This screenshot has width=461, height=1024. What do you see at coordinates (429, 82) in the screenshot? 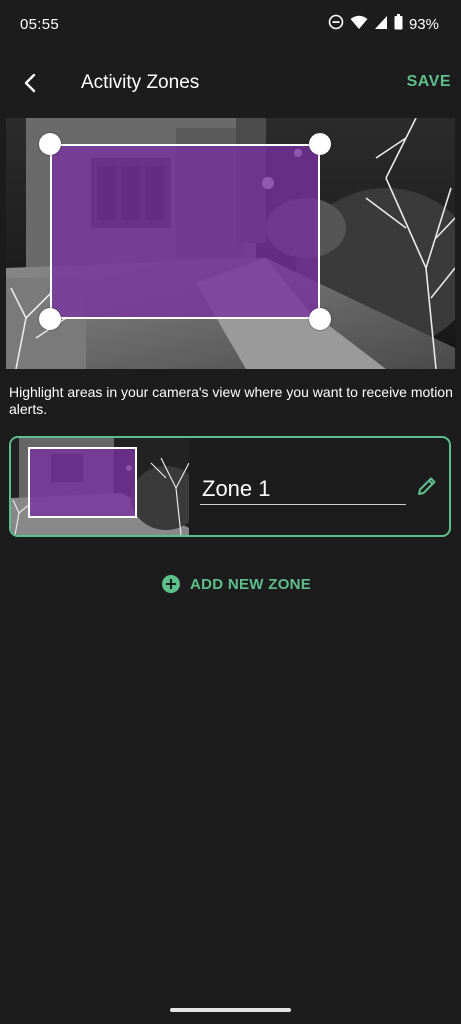
I see `save-button: SAVE` at bounding box center [429, 82].